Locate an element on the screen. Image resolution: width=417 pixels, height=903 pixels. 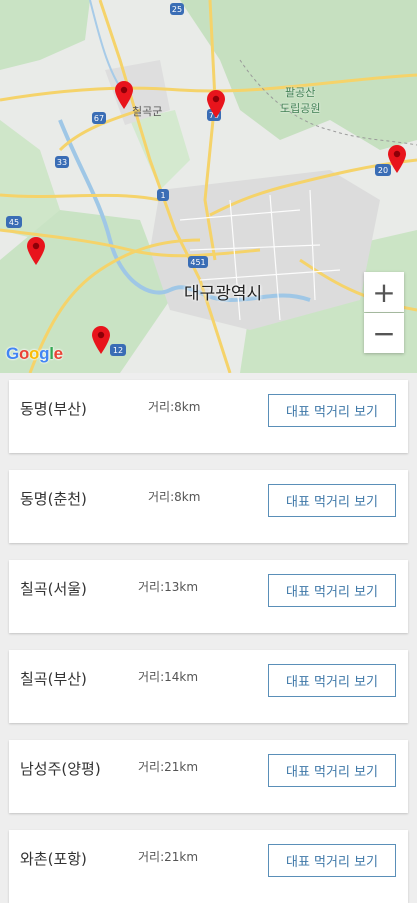
list-item: 칠곡(서울) 거리:13km 대표 먹거리 보기 is located at coordinates (208, 596).